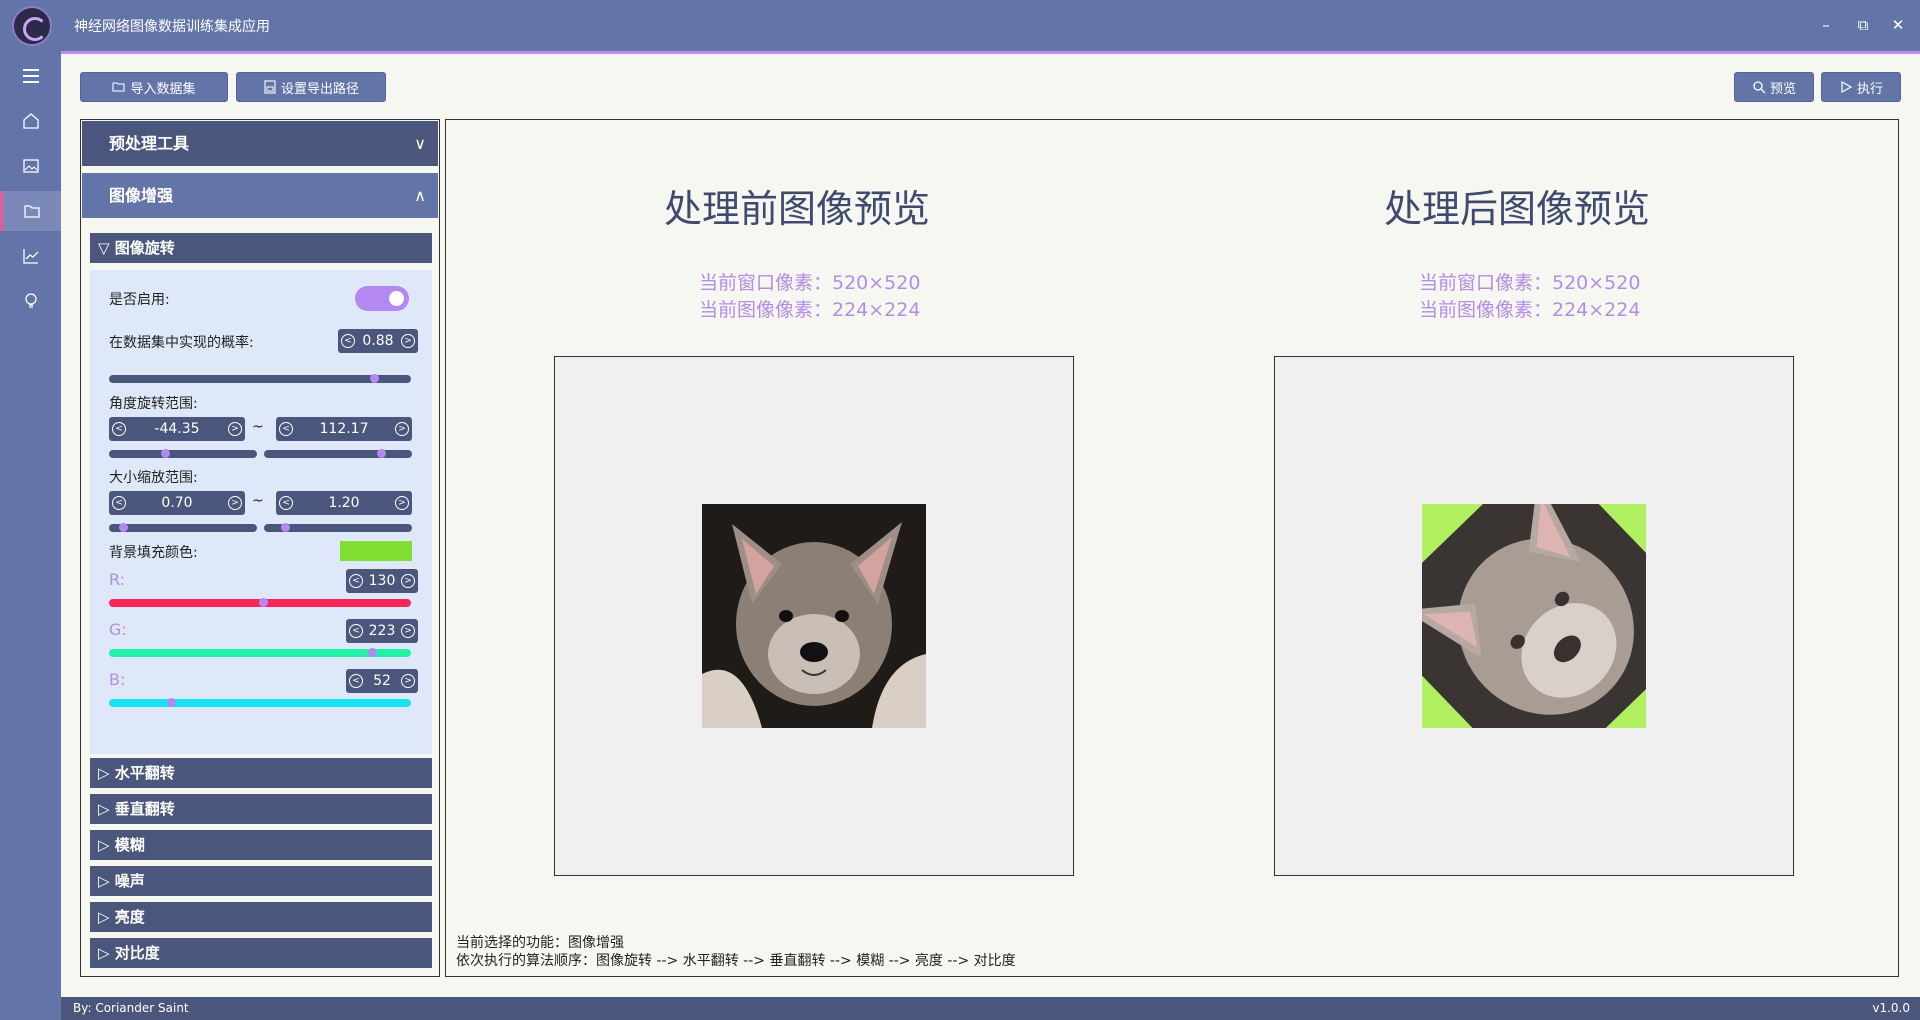 This screenshot has height=1020, width=1920. What do you see at coordinates (260, 702) in the screenshot?
I see `b-slider` at bounding box center [260, 702].